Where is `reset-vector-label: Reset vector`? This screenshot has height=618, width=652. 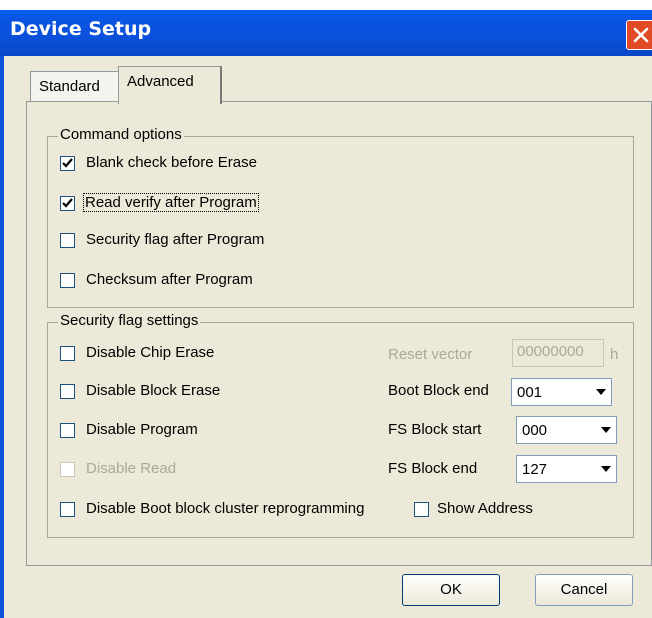 reset-vector-label: Reset vector is located at coordinates (430, 354).